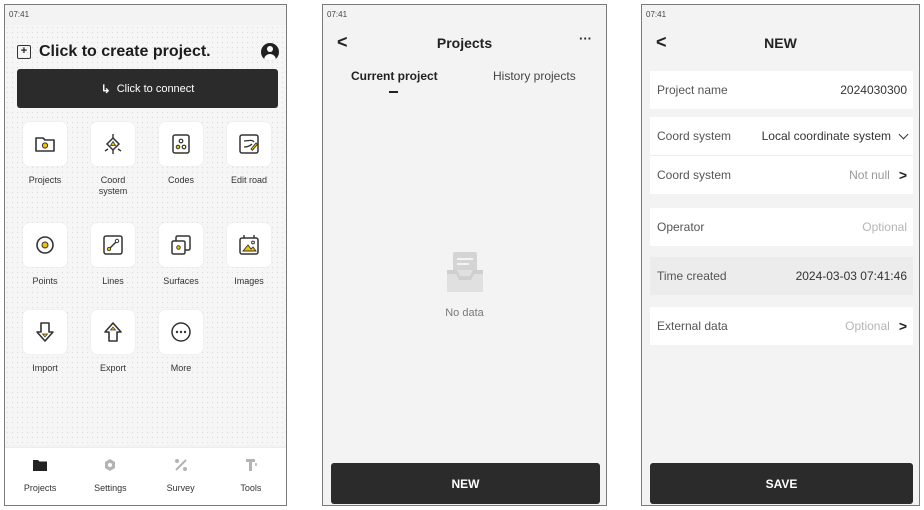 This screenshot has width=924, height=510. I want to click on coord-system-detail-value: Not null, so click(869, 175).